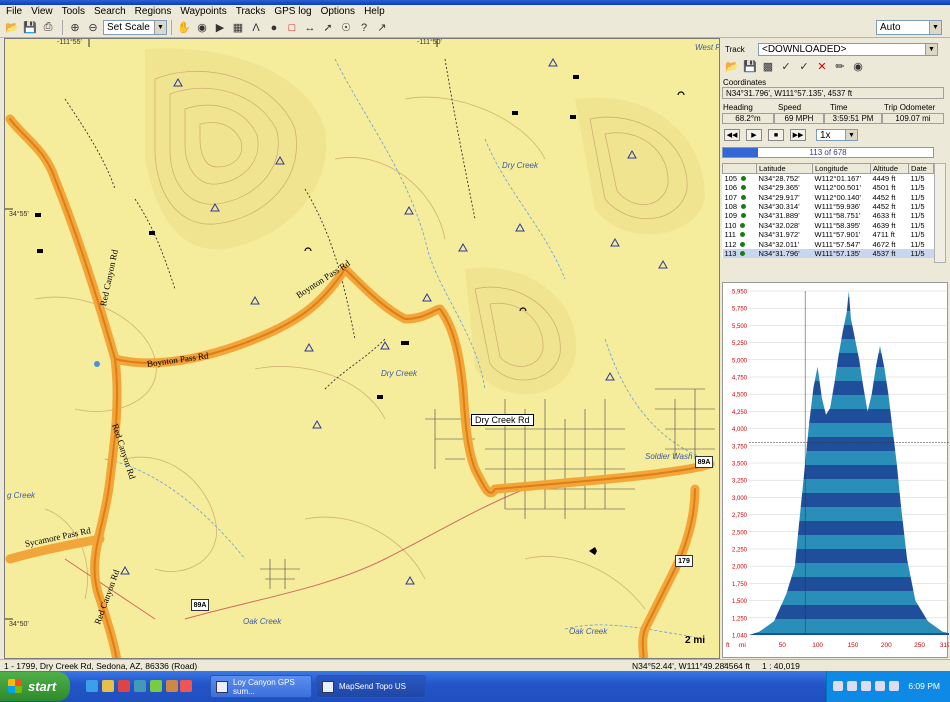 This screenshot has width=950, height=702. Describe the element at coordinates (837, 188) in the screenshot. I see `longitude-cell: W112°00.501'` at that location.